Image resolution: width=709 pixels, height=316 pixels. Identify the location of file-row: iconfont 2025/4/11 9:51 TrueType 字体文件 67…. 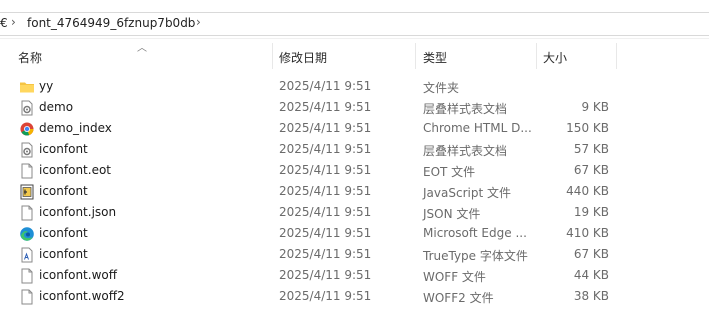
(354, 254).